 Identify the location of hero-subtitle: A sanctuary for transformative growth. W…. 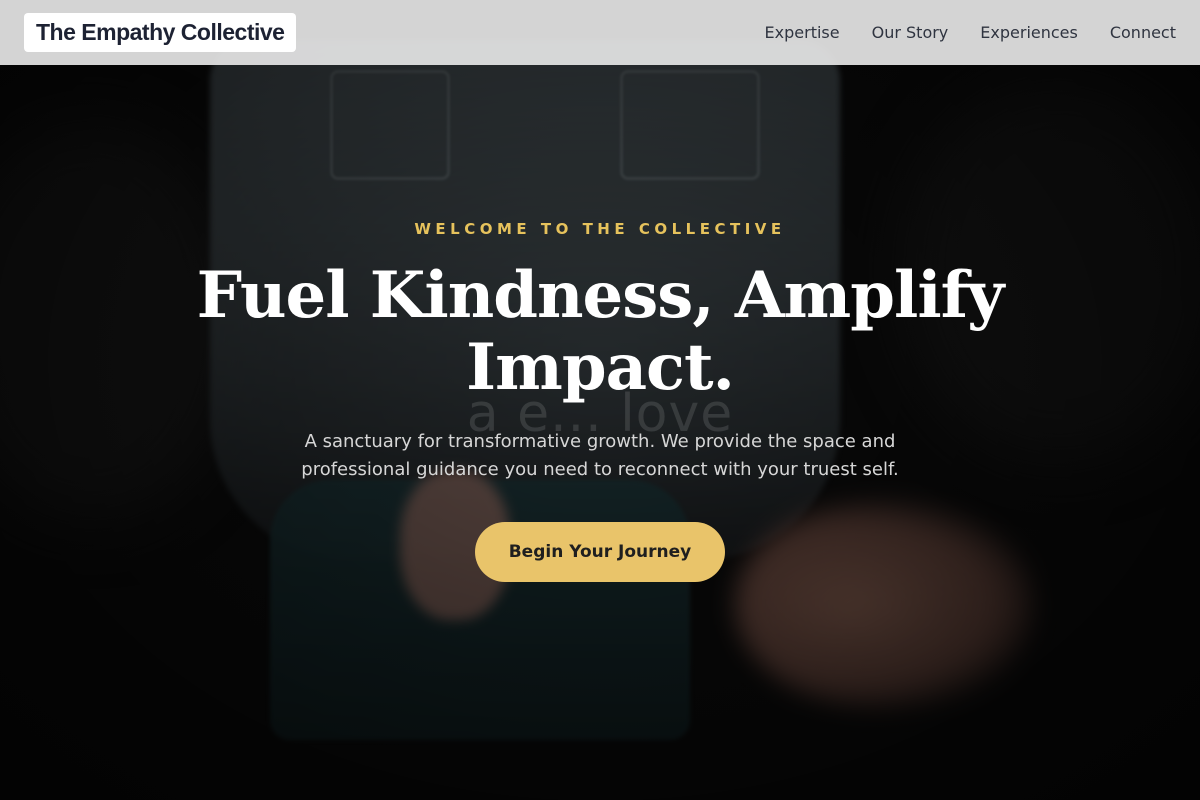
(600, 455).